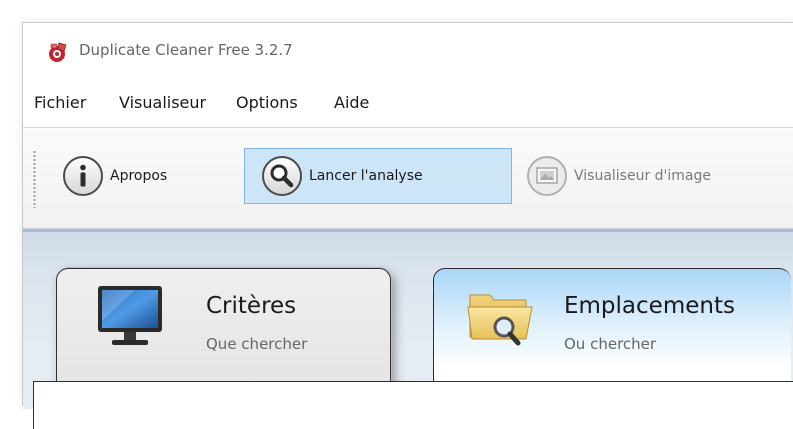 Image resolution: width=793 pixels, height=429 pixels. What do you see at coordinates (413, 405) in the screenshot?
I see `tab-content-panel` at bounding box center [413, 405].